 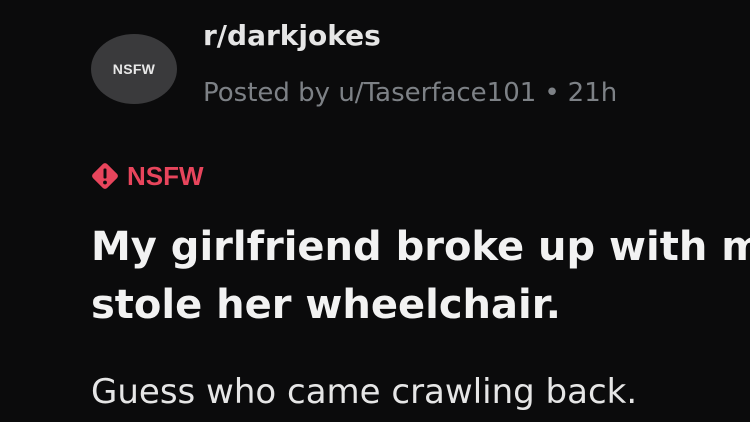 What do you see at coordinates (165, 176) in the screenshot?
I see `nsfw-label: NSFW` at bounding box center [165, 176].